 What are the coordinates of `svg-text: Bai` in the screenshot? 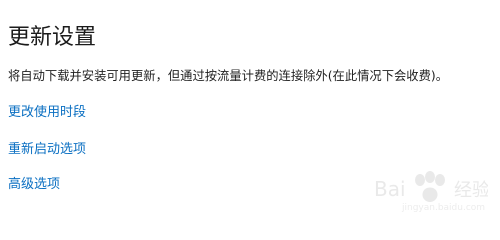 It's located at (390, 189).